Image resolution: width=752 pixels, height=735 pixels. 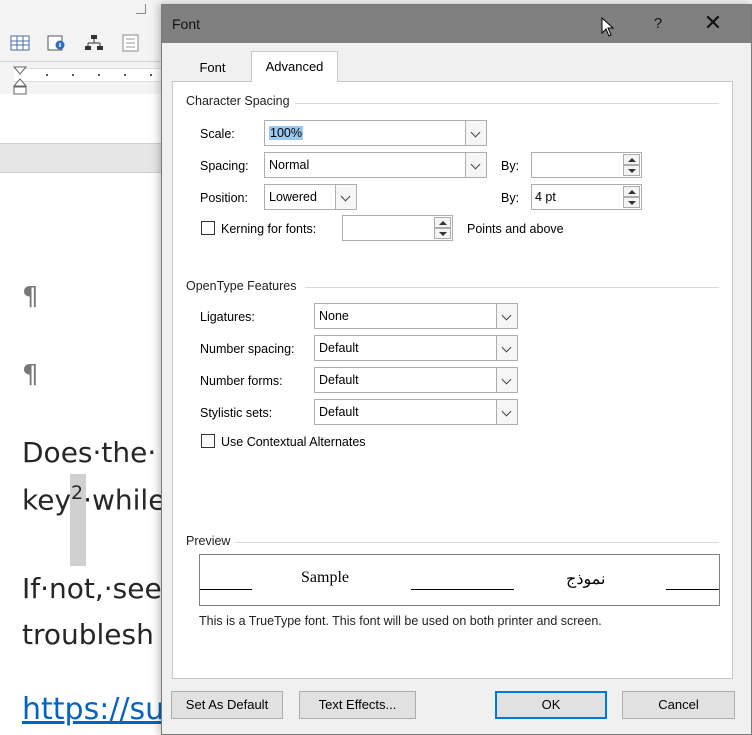 I want to click on mouse-pointer-icon, so click(x=608, y=27).